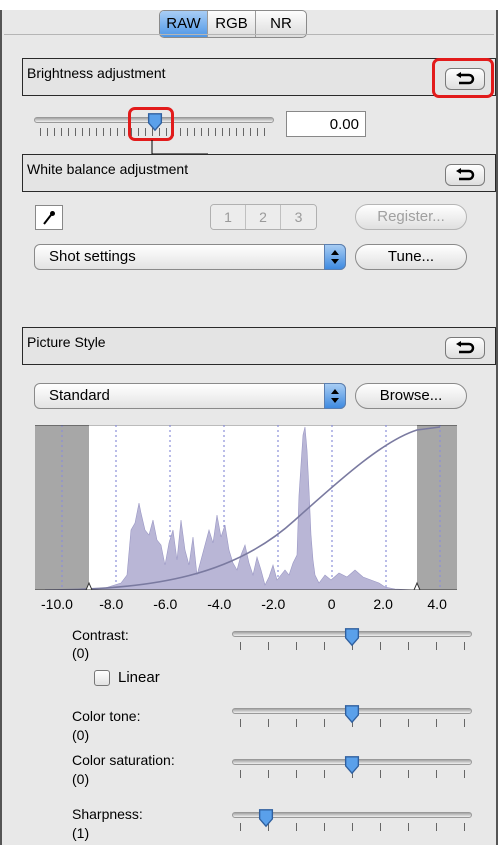 Image resolution: width=498 pixels, height=845 pixels. What do you see at coordinates (437, 604) in the screenshot?
I see `histogram-axis-tick-label: 4.0` at bounding box center [437, 604].